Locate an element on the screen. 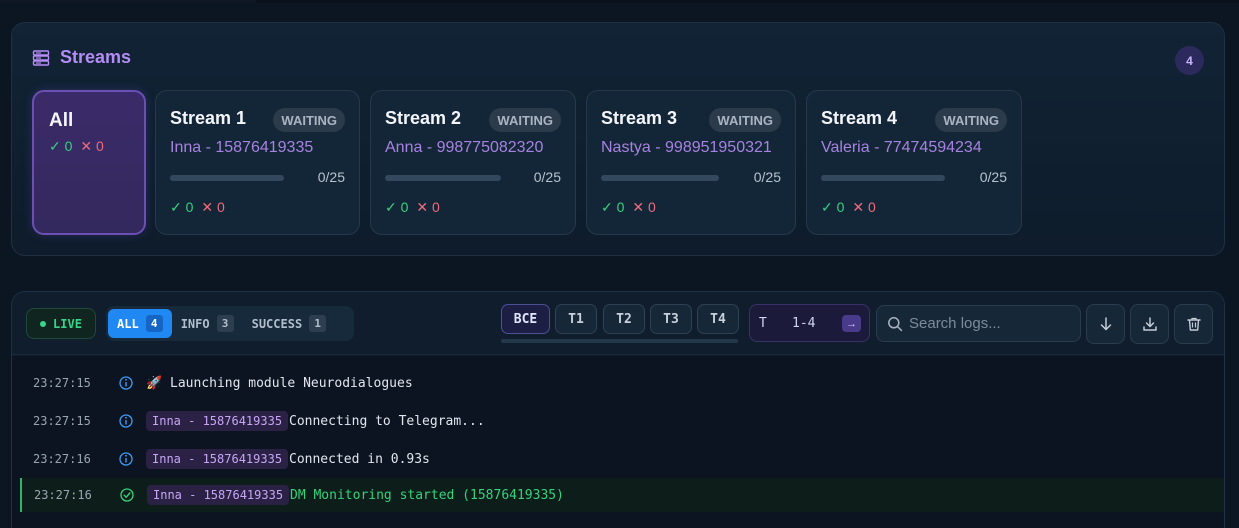  arrow-right-icon: → is located at coordinates (851, 323).